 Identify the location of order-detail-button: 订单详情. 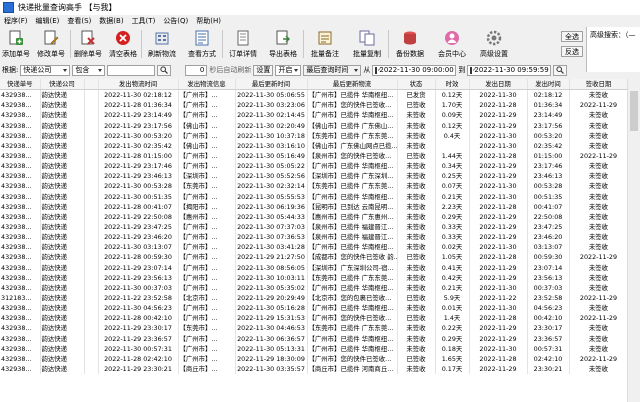
(243, 44).